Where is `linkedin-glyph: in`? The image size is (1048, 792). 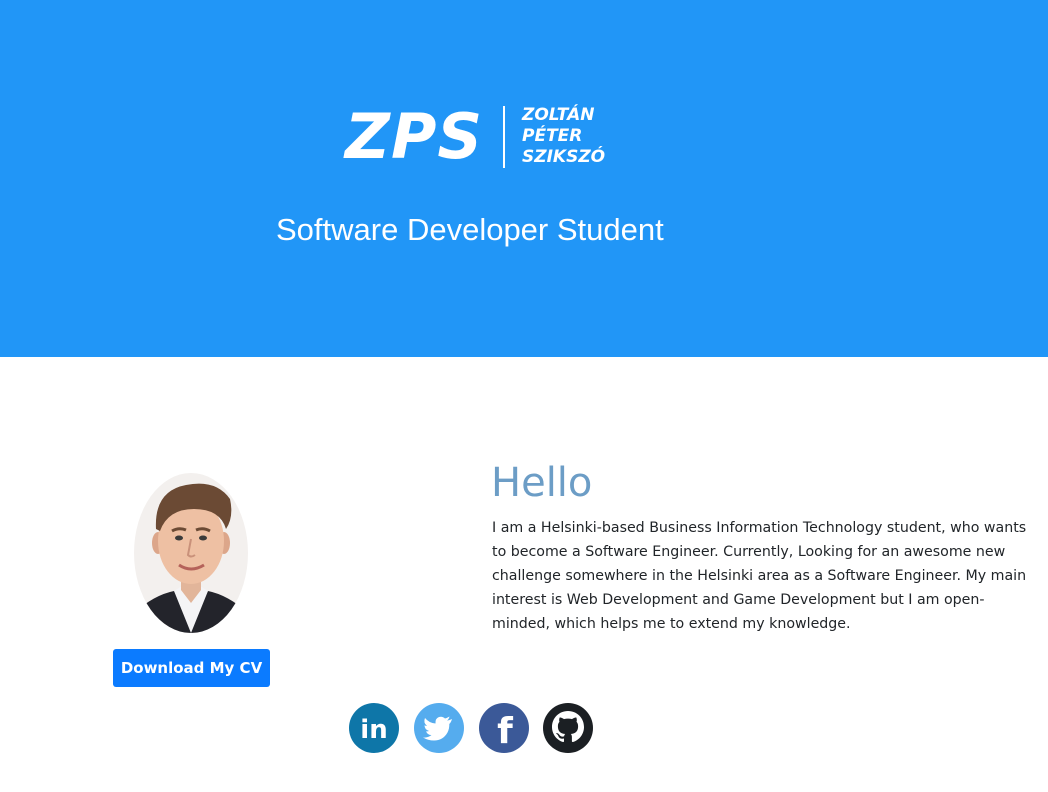 linkedin-glyph: in is located at coordinates (373, 730).